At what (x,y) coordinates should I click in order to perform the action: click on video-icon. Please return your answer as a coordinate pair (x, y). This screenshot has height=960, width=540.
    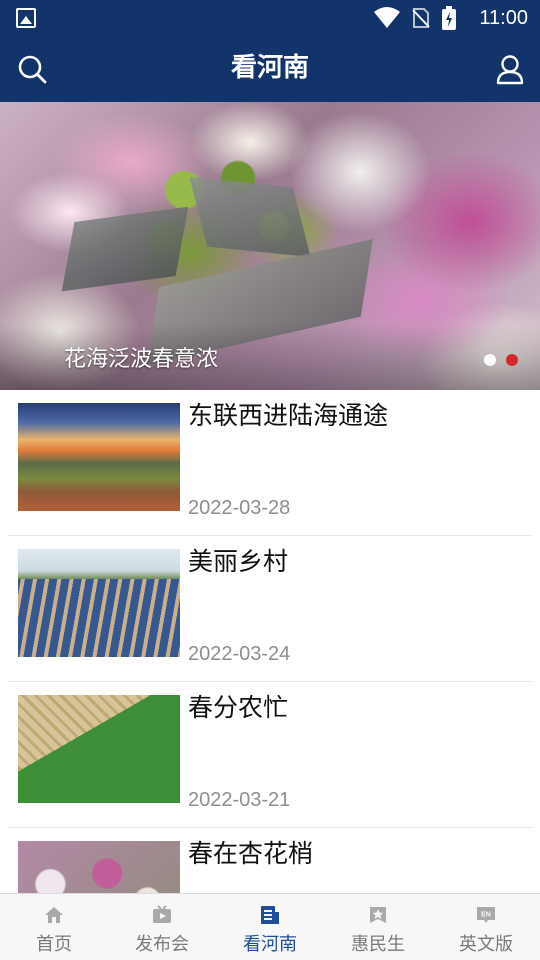
    Looking at the image, I should click on (162, 914).